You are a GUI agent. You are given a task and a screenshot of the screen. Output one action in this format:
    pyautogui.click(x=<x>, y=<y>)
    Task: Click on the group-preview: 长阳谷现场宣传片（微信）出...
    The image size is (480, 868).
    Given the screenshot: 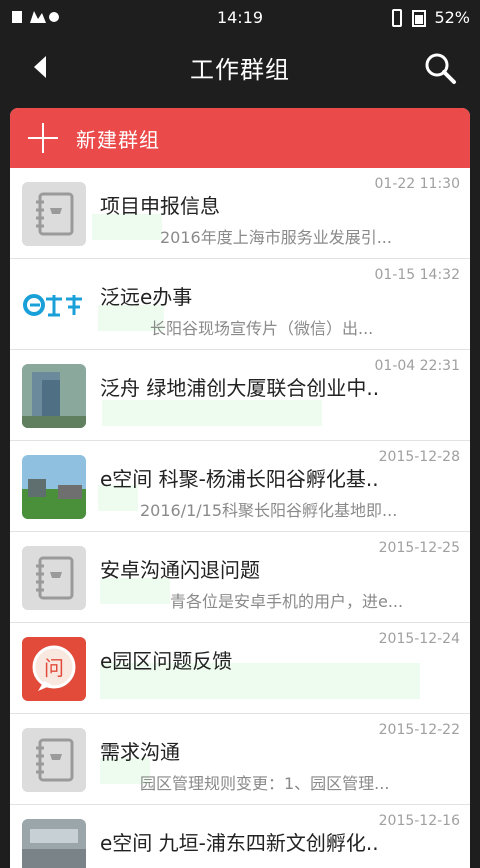 What is the action you would take?
    pyautogui.click(x=262, y=328)
    